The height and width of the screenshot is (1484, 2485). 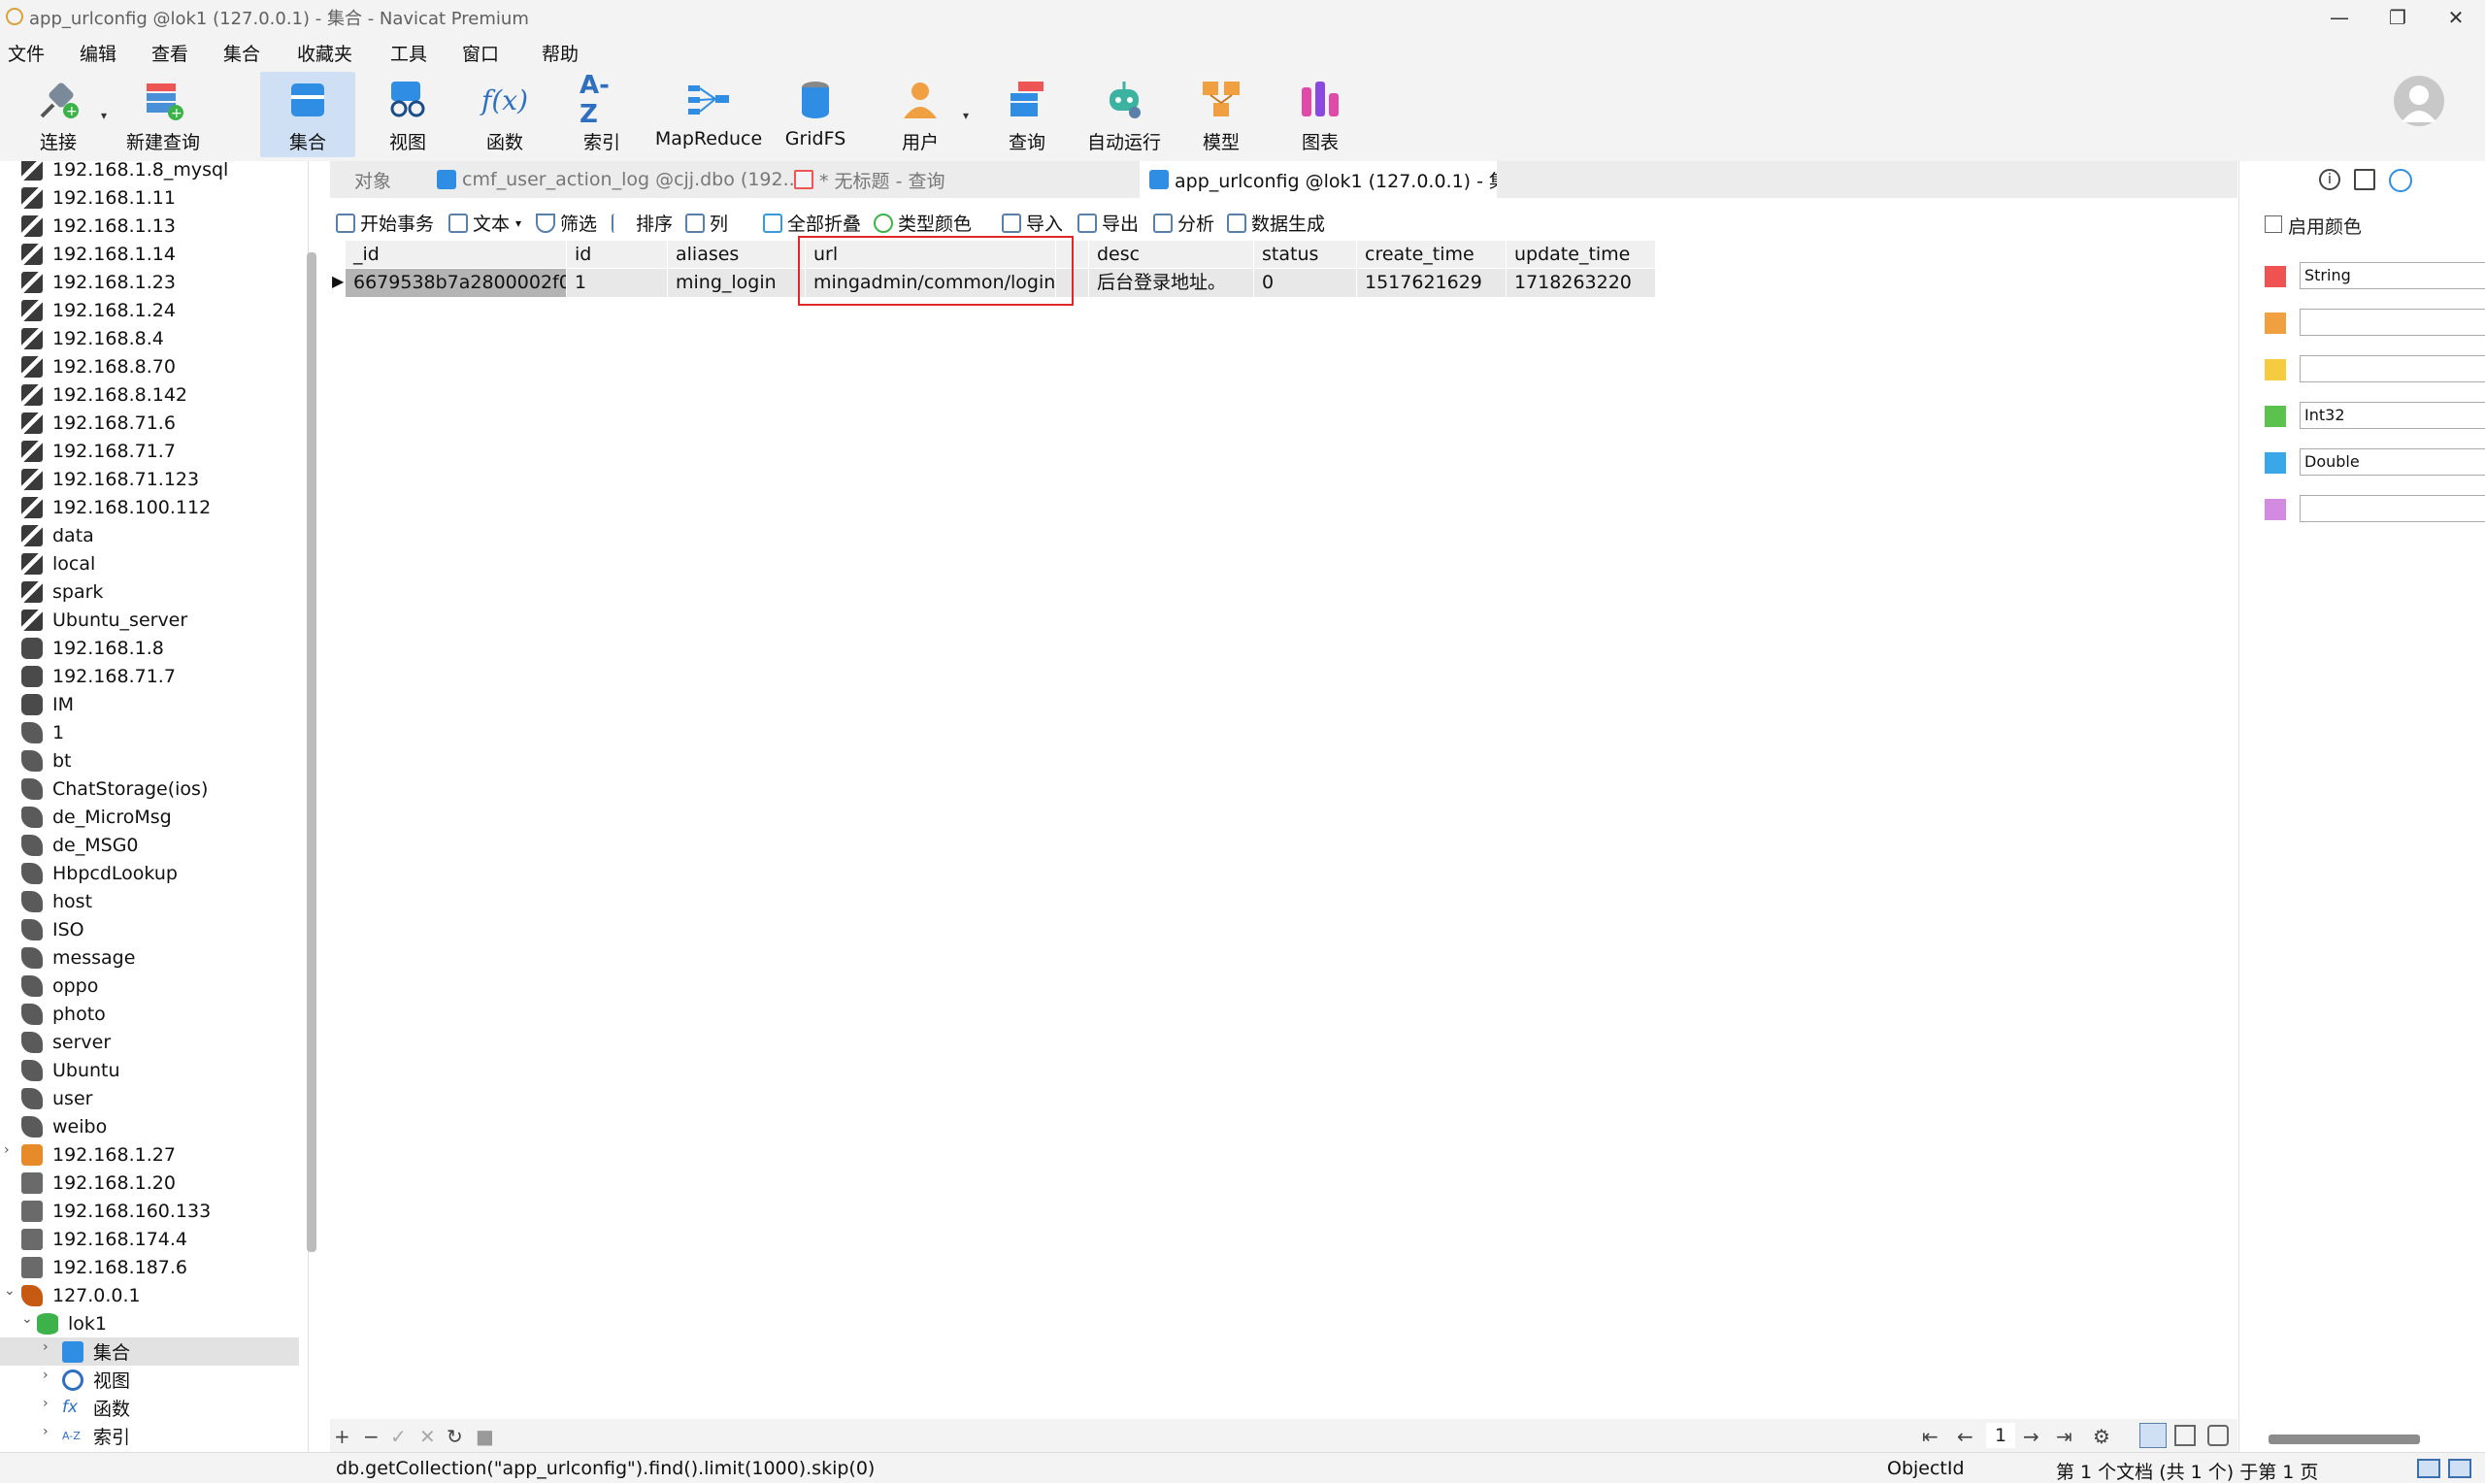 I want to click on tree-node: server, so click(x=149, y=1042).